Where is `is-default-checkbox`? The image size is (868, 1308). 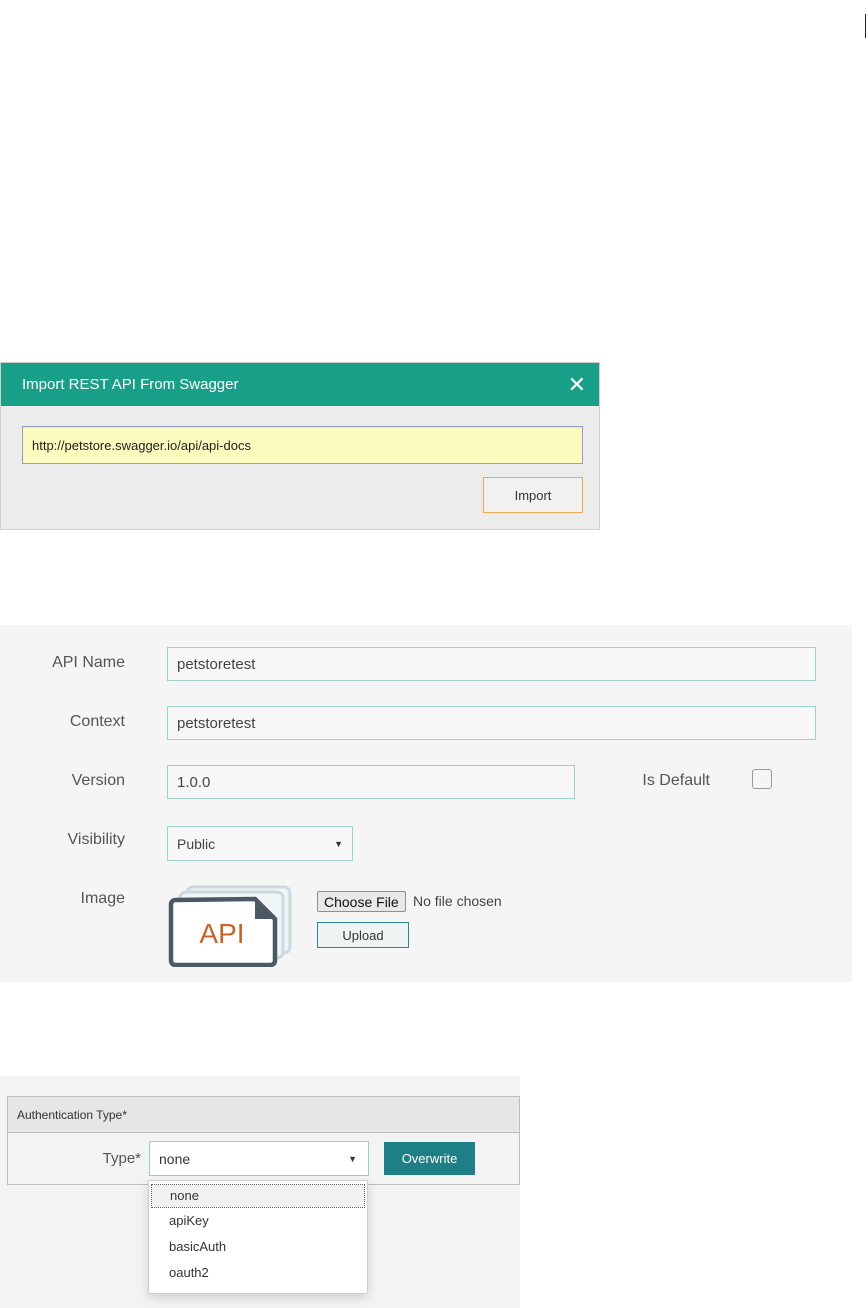
is-default-checkbox is located at coordinates (762, 779).